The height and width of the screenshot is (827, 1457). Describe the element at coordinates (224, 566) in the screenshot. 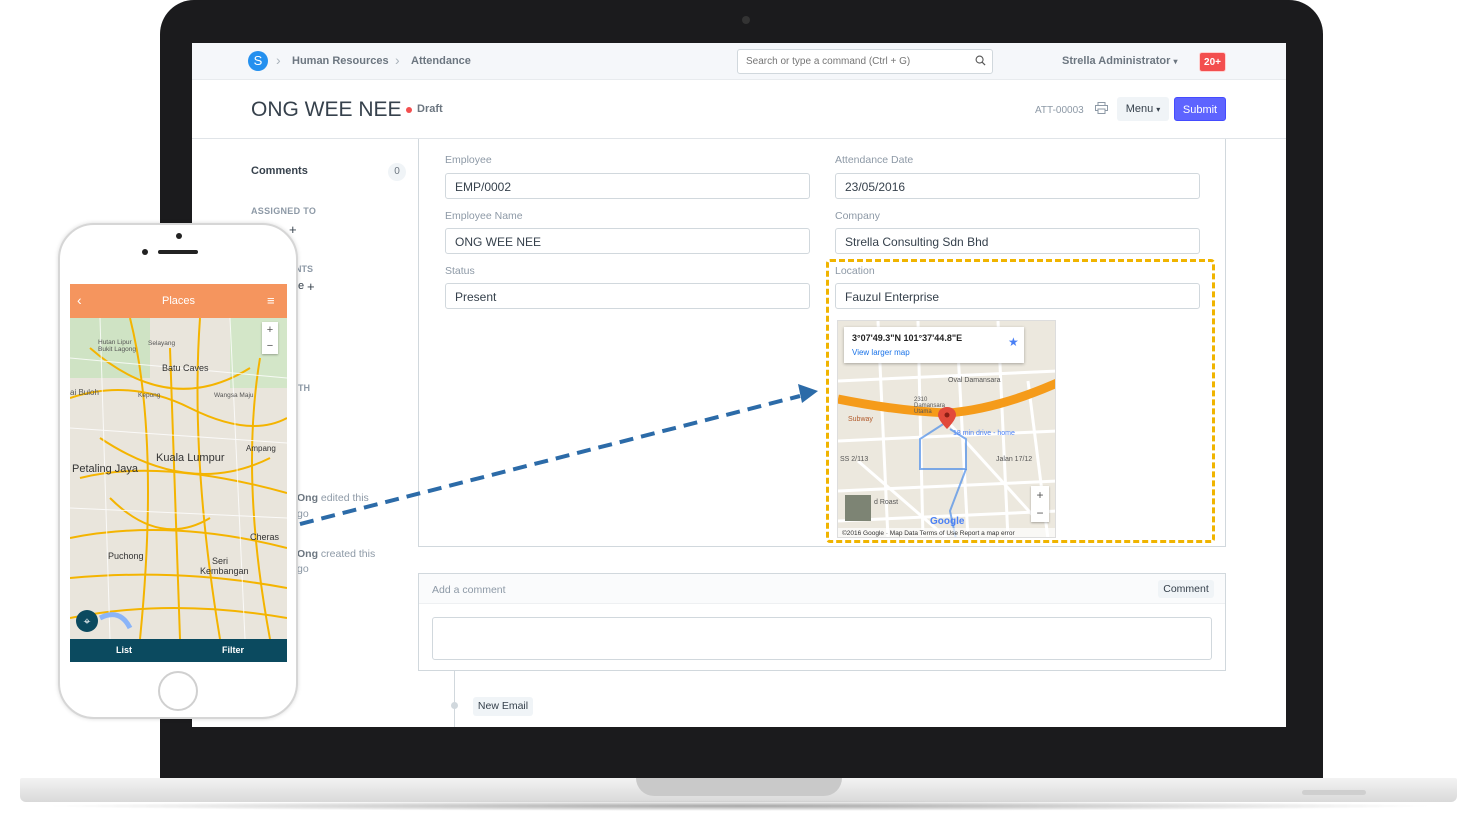

I see `phone-map-label: Seri Kembangan` at that location.